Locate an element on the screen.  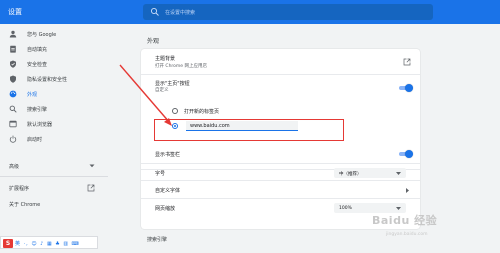
top-bar: 设置 在设置中搜索 is located at coordinates (250, 12).